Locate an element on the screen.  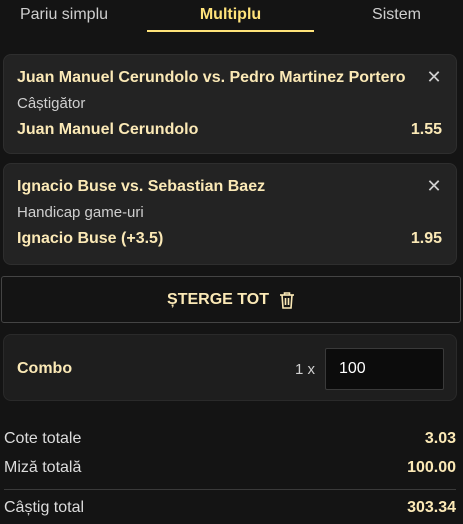
bet-market: Câștigător is located at coordinates (51, 103).